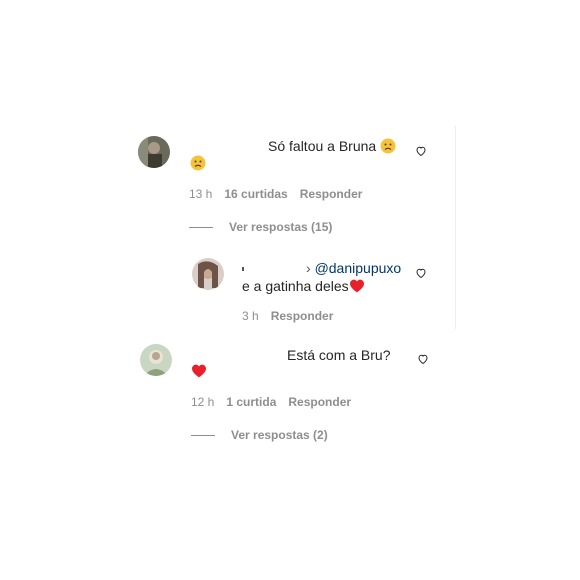 The image size is (580, 580). Describe the element at coordinates (200, 194) in the screenshot. I see `comment-time: 13 h` at that location.